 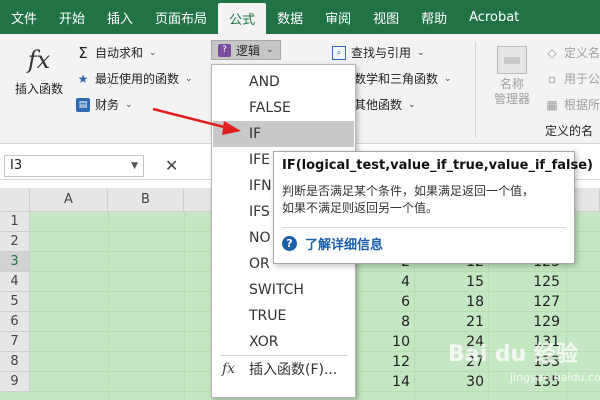 I want to click on name-manager-button: 名称 管理器, so click(x=512, y=76).